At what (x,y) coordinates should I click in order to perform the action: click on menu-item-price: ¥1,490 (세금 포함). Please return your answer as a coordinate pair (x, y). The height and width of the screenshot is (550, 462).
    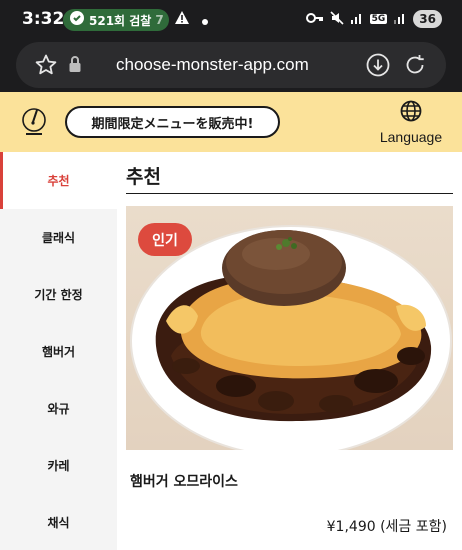
    Looking at the image, I should click on (387, 526).